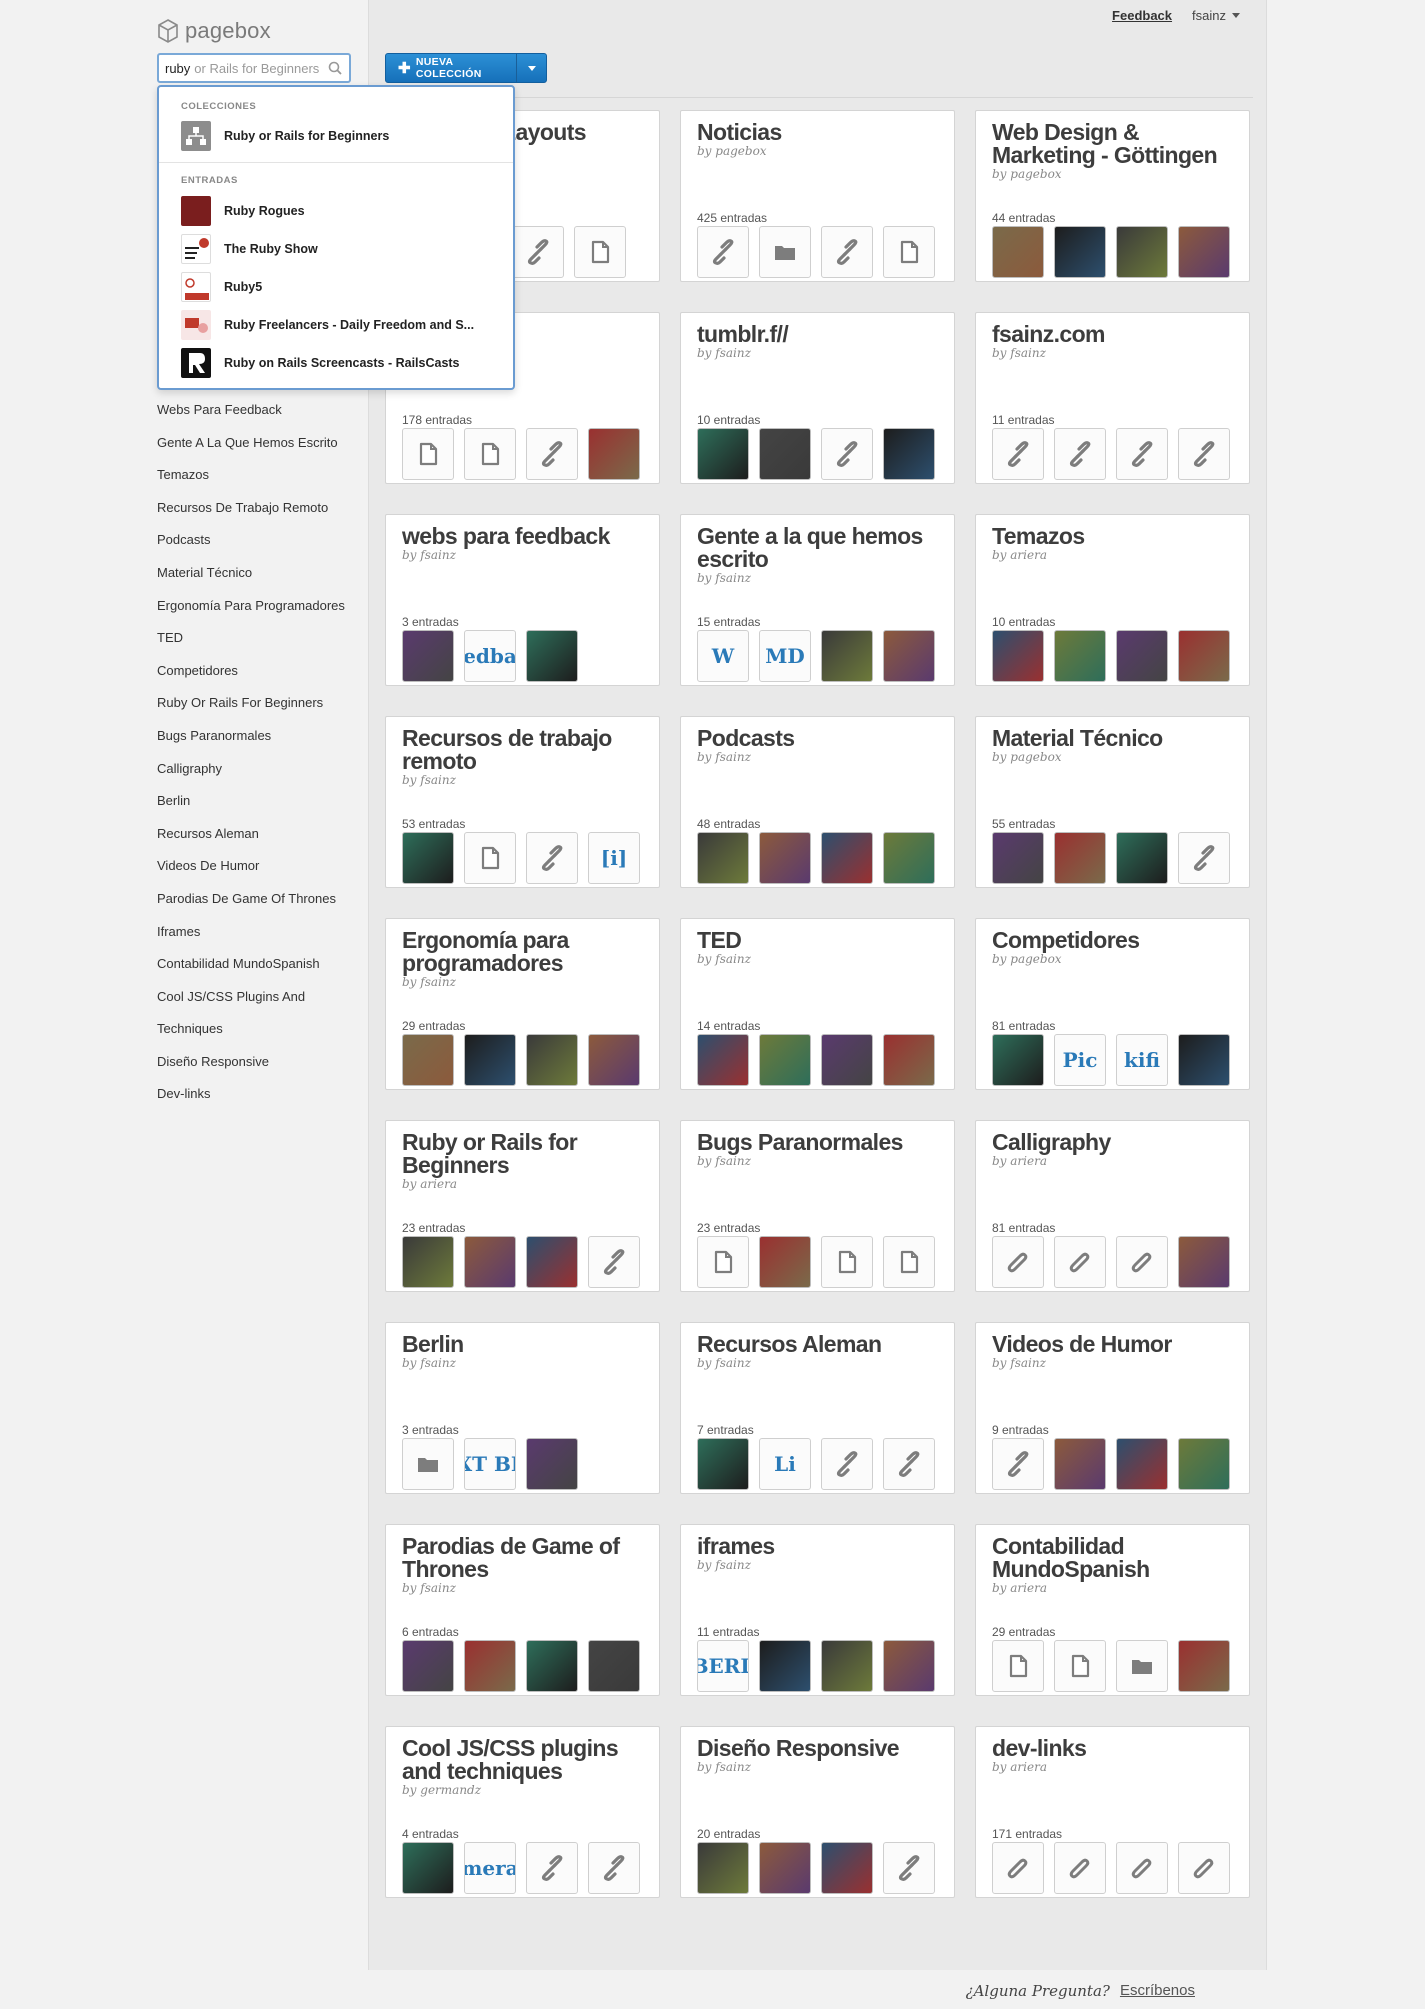 This screenshot has width=1425, height=2009. I want to click on collection-title: webs para feedback, so click(524, 536).